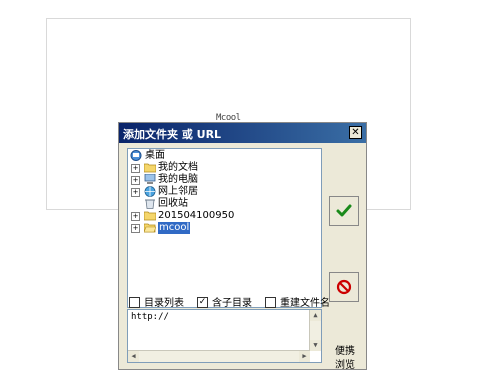  Describe the element at coordinates (315, 345) in the screenshot. I see `scroll-down-icon: ▼` at that location.